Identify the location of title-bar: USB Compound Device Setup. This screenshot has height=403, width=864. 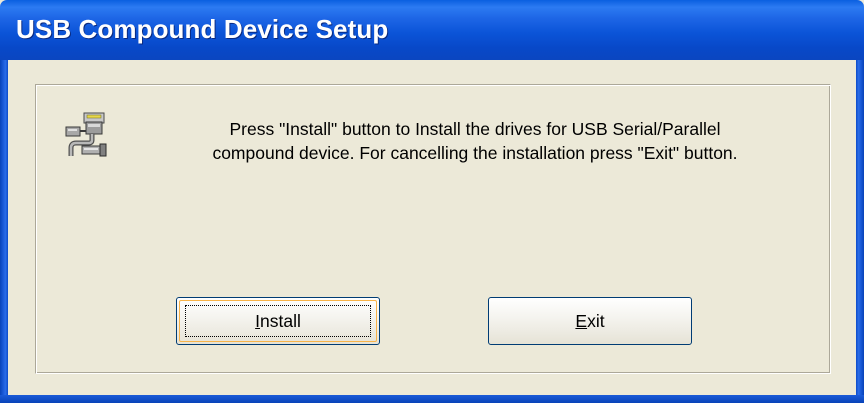
(432, 30).